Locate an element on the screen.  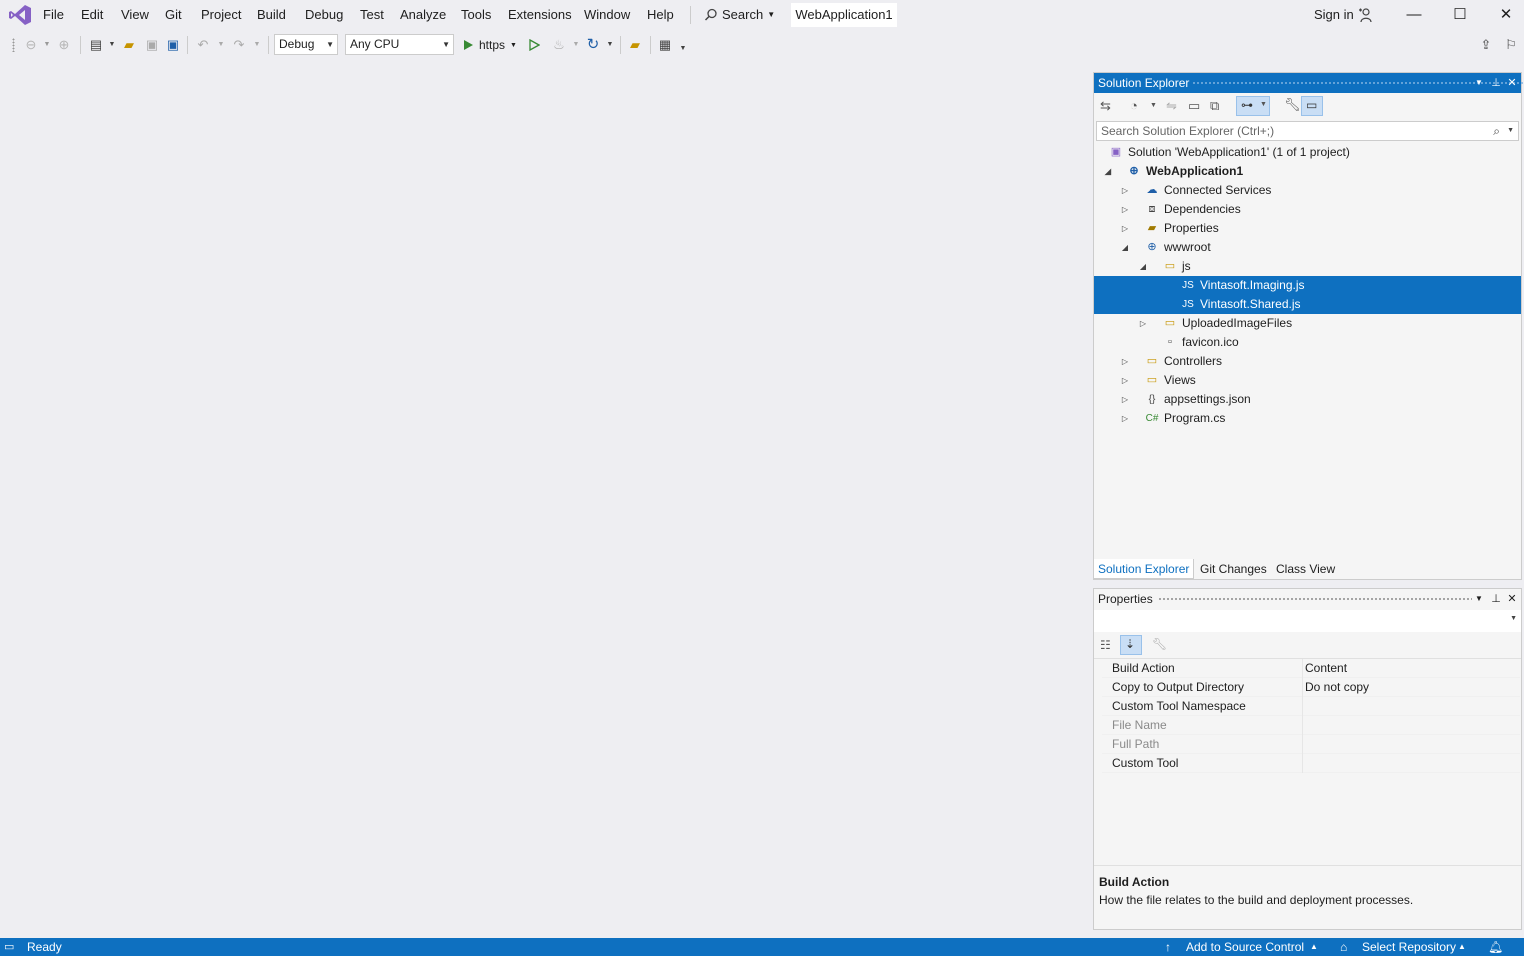
minimize-button: — is located at coordinates (1414, 15).